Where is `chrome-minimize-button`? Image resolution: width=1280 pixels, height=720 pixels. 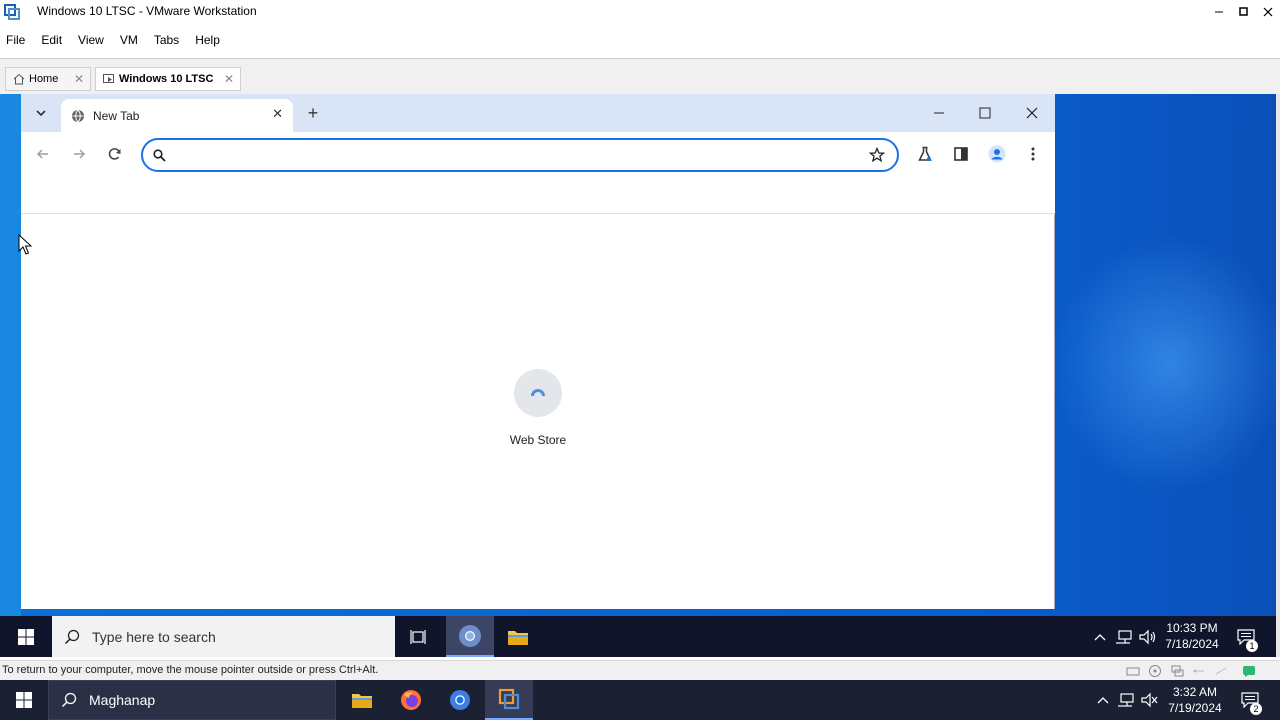
chrome-minimize-button is located at coordinates (939, 113).